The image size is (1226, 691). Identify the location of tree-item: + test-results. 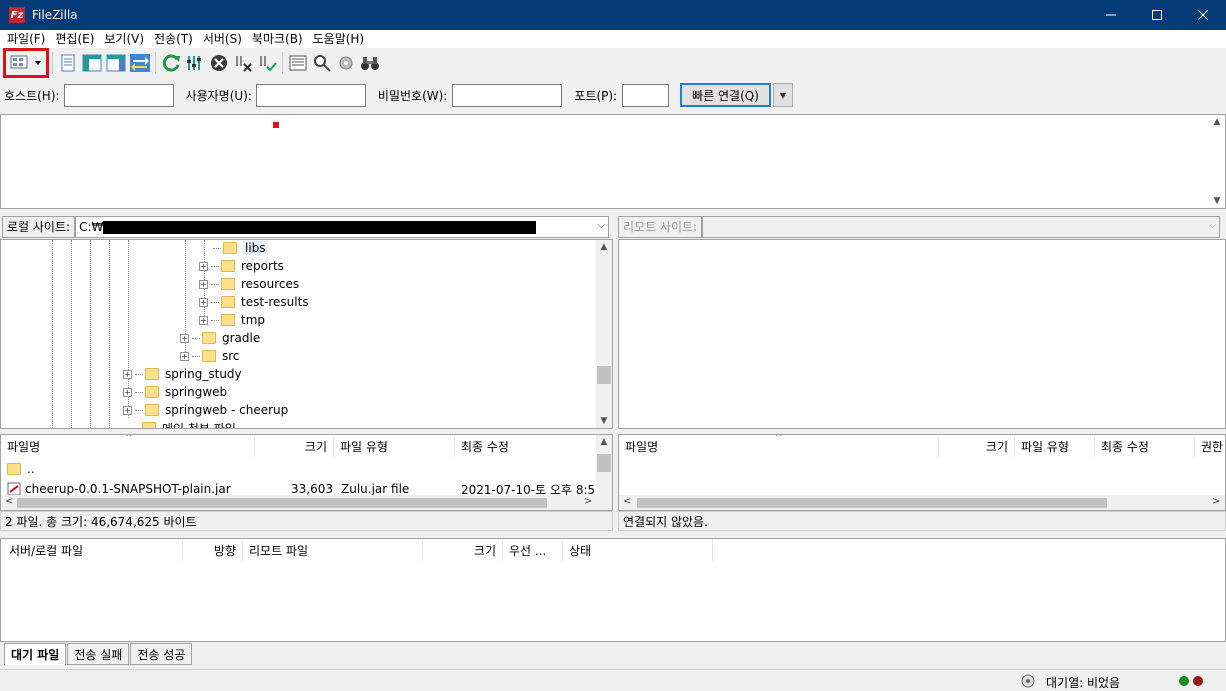
(254, 302).